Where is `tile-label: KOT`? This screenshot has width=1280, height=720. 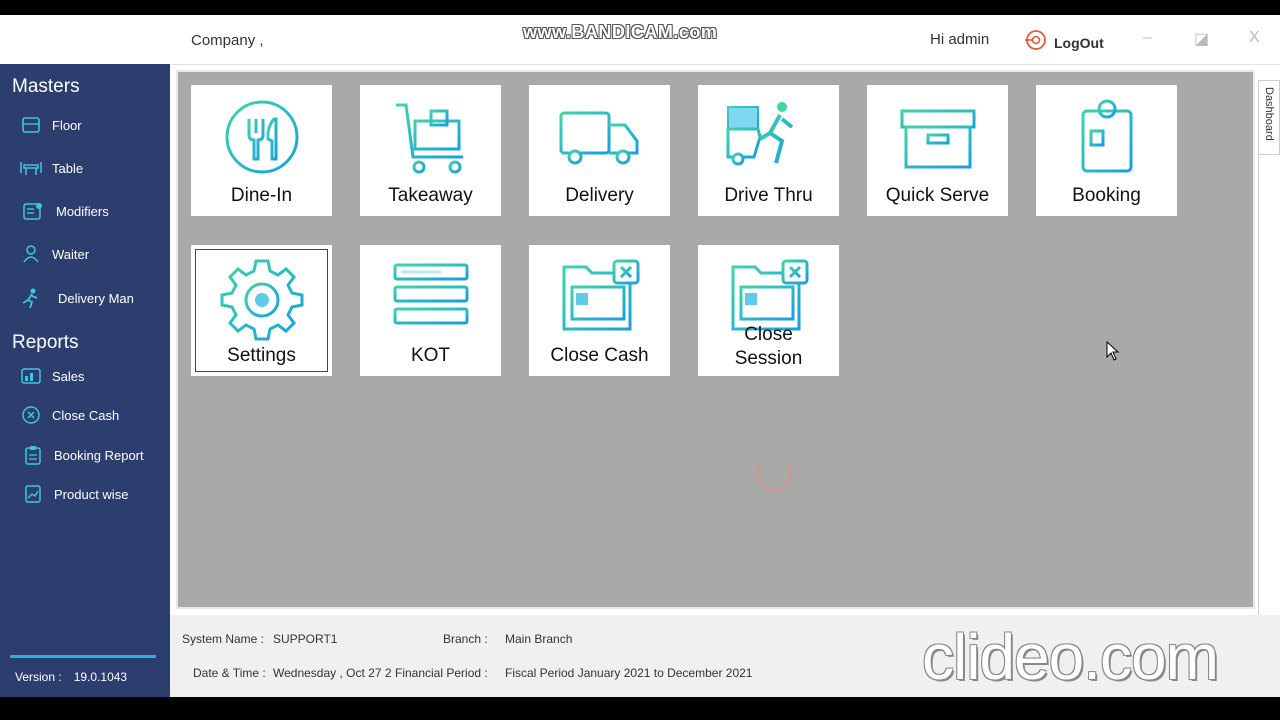
tile-label: KOT is located at coordinates (430, 356).